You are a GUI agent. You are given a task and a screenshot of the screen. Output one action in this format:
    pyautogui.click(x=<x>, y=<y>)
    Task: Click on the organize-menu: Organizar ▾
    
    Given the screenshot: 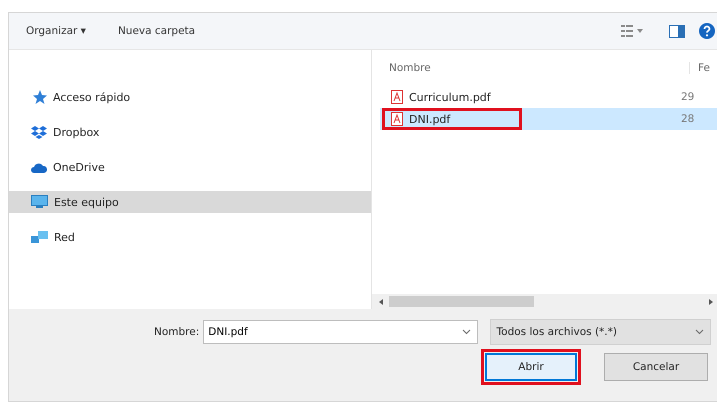 What is the action you would take?
    pyautogui.click(x=56, y=31)
    